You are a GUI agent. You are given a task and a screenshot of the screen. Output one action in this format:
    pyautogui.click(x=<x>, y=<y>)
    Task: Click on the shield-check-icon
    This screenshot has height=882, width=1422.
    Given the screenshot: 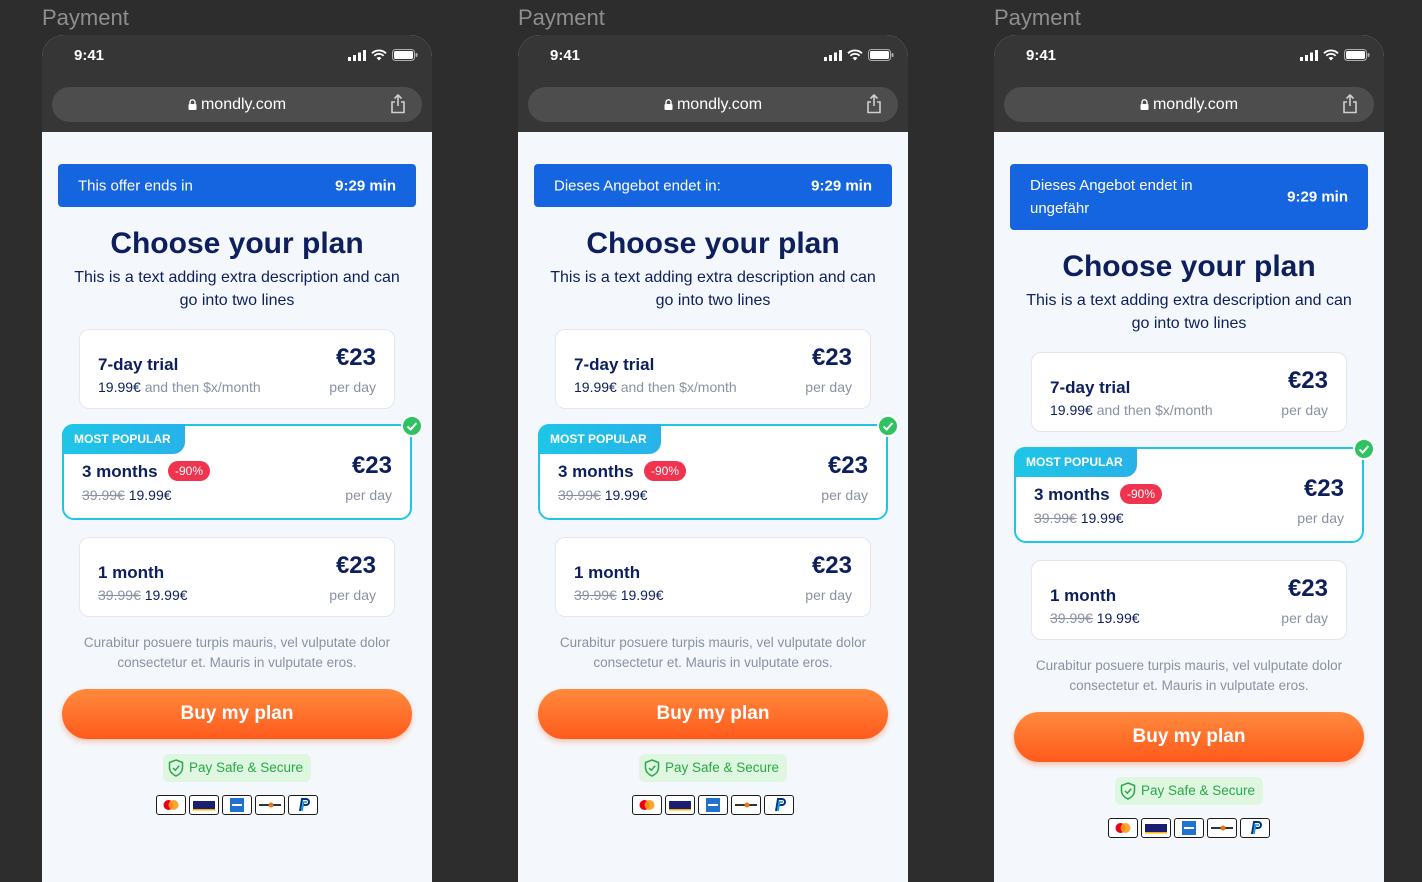 What is the action you would take?
    pyautogui.click(x=176, y=768)
    